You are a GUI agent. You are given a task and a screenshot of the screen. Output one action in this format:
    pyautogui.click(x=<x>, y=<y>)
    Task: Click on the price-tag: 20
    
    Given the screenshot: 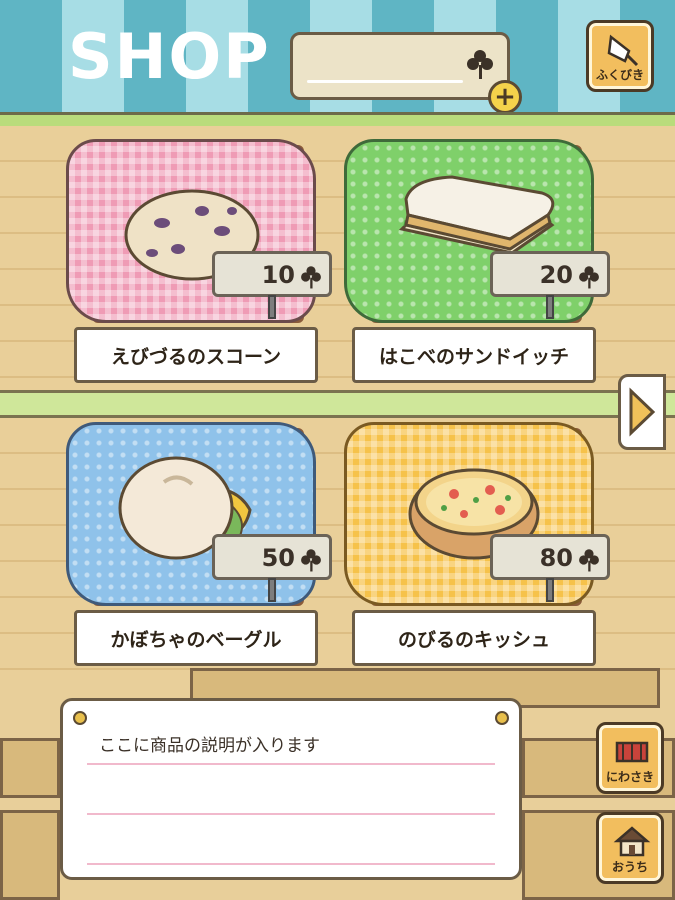 What is the action you would take?
    pyautogui.click(x=550, y=274)
    